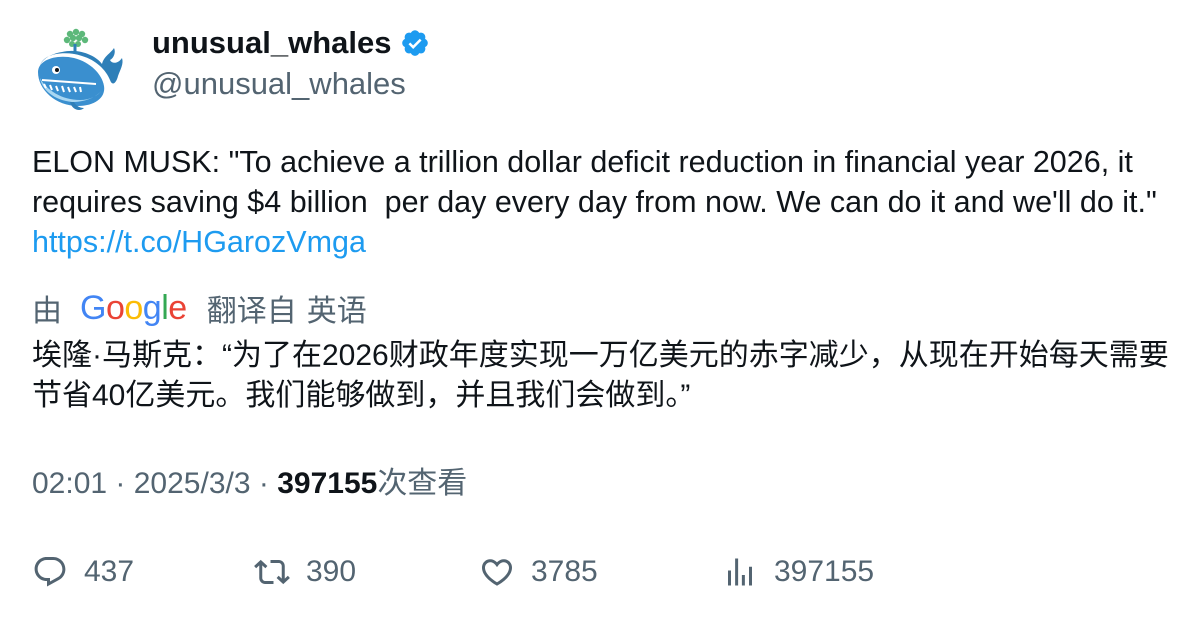 The image size is (1196, 618). Describe the element at coordinates (305, 572) in the screenshot. I see `retweet-button: 390` at that location.